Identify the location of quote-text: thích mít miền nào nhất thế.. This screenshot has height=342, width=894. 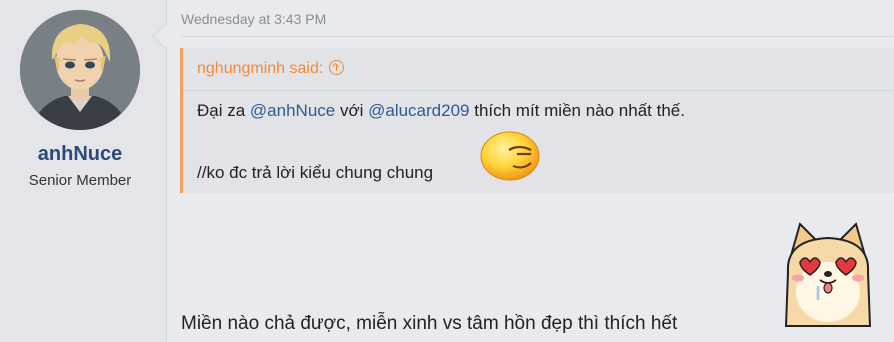
(577, 110).